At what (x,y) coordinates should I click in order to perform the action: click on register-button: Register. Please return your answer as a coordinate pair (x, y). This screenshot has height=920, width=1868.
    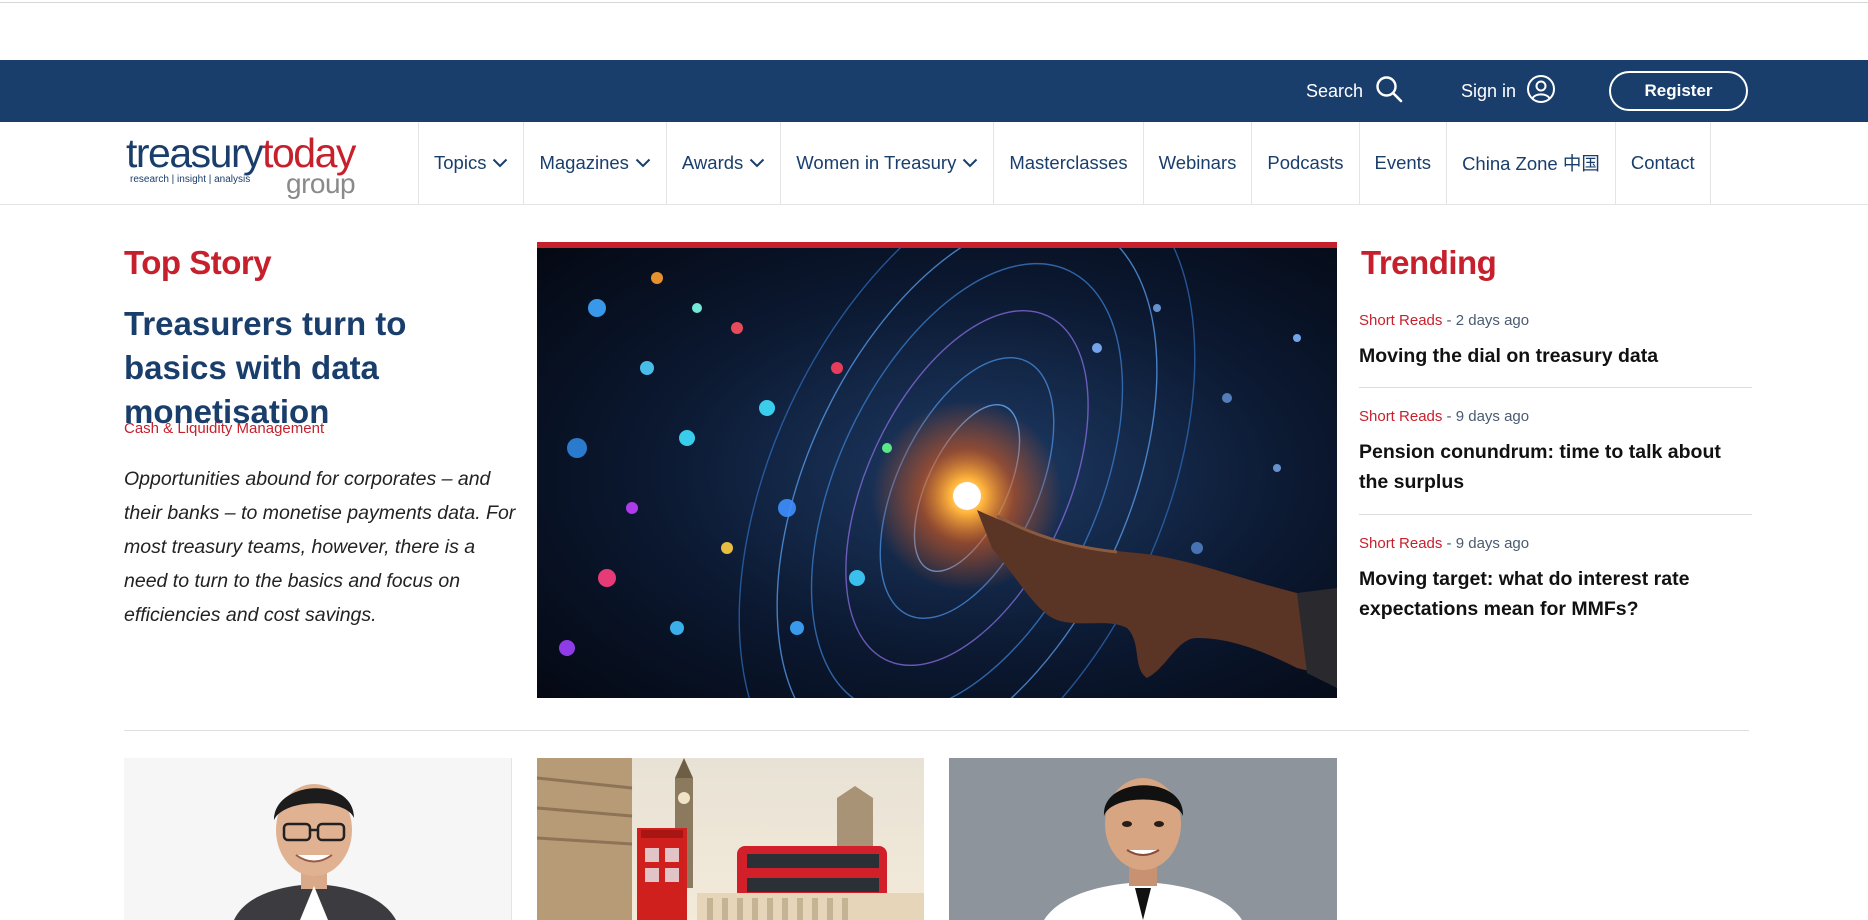
    Looking at the image, I should click on (1678, 91).